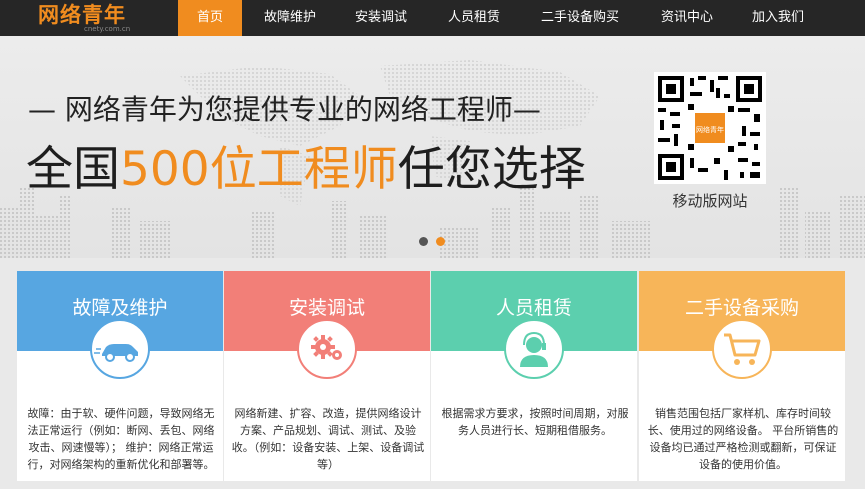 The image size is (865, 489). I want to click on card-title: 二手设备采购, so click(741, 308).